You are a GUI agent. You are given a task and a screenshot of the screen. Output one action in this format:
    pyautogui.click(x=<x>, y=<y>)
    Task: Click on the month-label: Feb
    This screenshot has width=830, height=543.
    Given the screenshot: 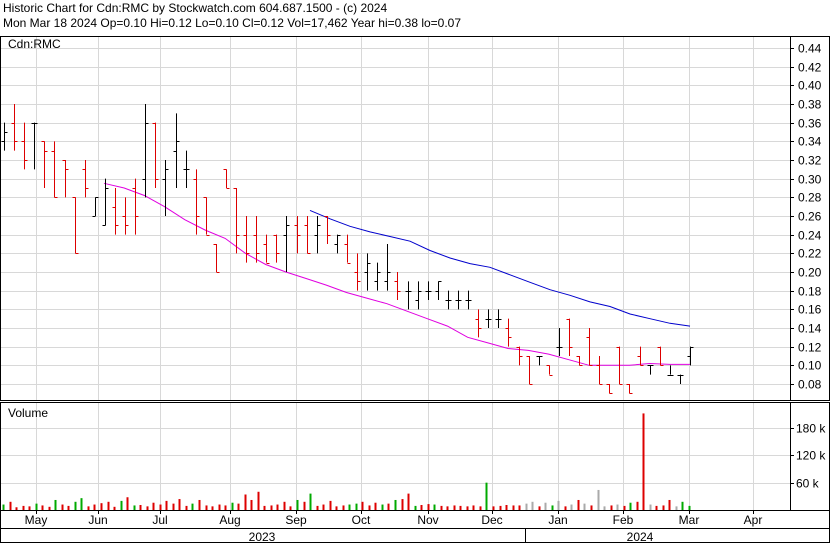 What is the action you would take?
    pyautogui.click(x=623, y=520)
    